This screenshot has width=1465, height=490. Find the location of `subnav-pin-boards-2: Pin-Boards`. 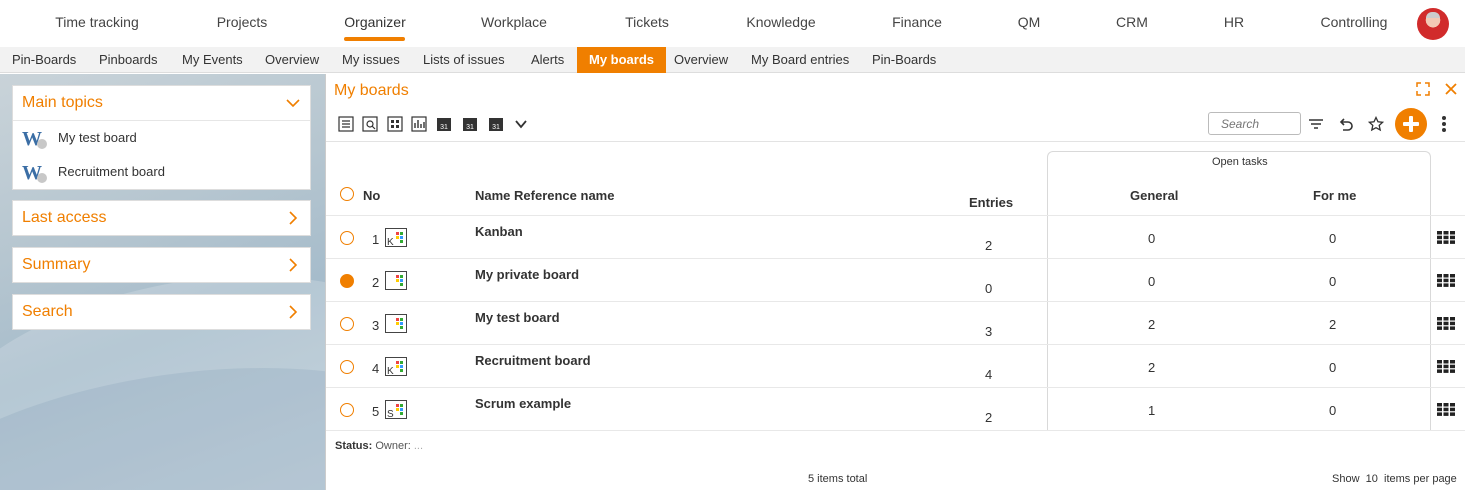

subnav-pin-boards-2: Pin-Boards is located at coordinates (904, 60).